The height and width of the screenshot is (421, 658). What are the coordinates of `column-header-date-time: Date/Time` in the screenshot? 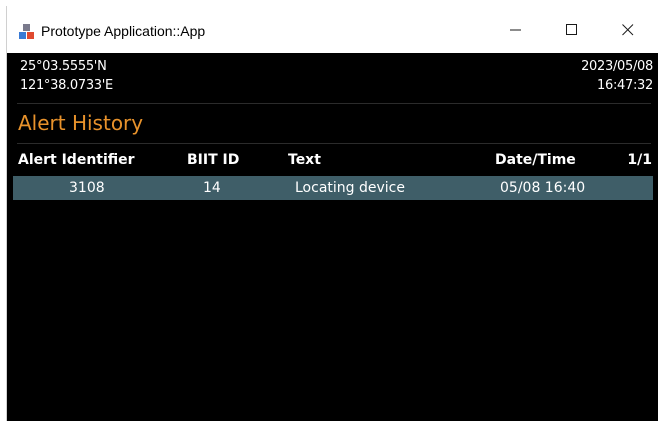 It's located at (535, 160).